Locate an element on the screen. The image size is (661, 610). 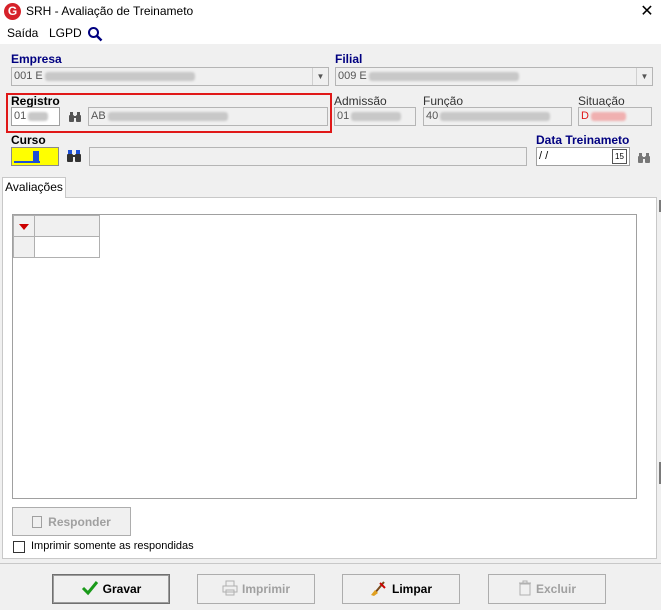
imprimir-label: Imprimir is located at coordinates (265, 589).